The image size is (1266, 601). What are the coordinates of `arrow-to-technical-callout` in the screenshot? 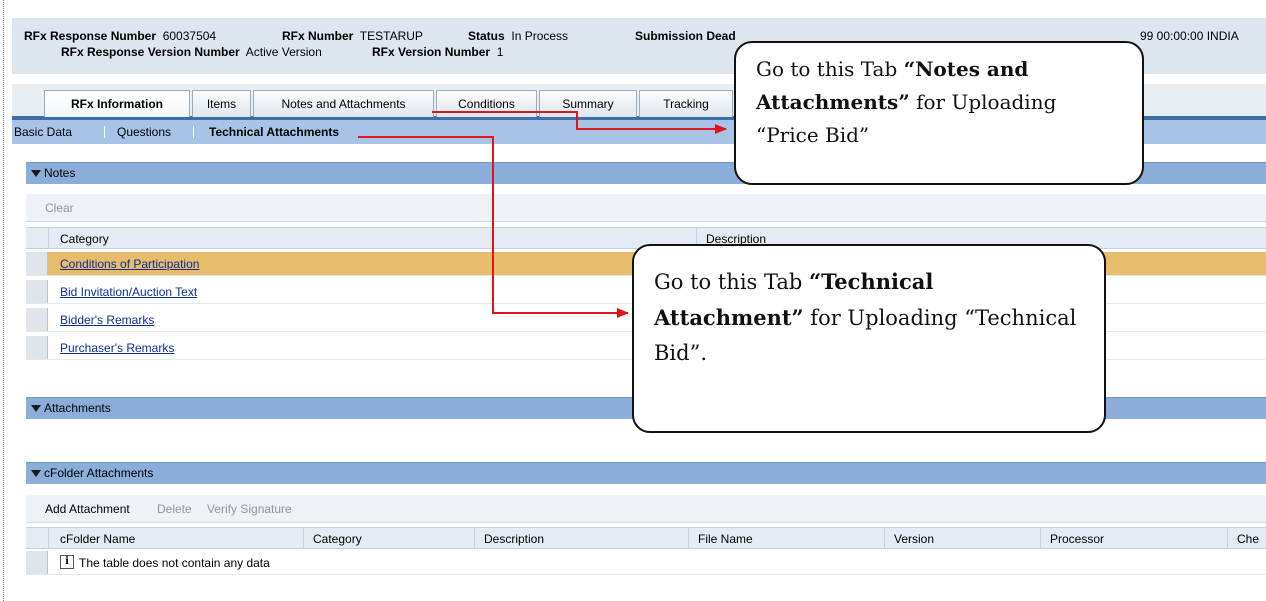 It's located at (493, 227).